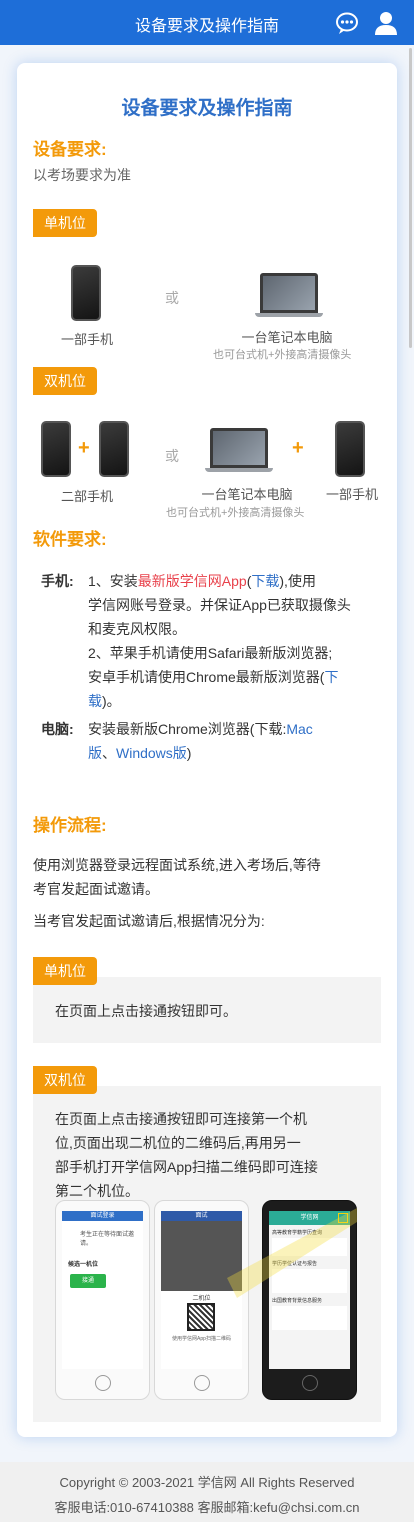 This screenshot has height=1522, width=414. What do you see at coordinates (65, 381) in the screenshot?
I see `dual-position-tag: 双机位` at bounding box center [65, 381].